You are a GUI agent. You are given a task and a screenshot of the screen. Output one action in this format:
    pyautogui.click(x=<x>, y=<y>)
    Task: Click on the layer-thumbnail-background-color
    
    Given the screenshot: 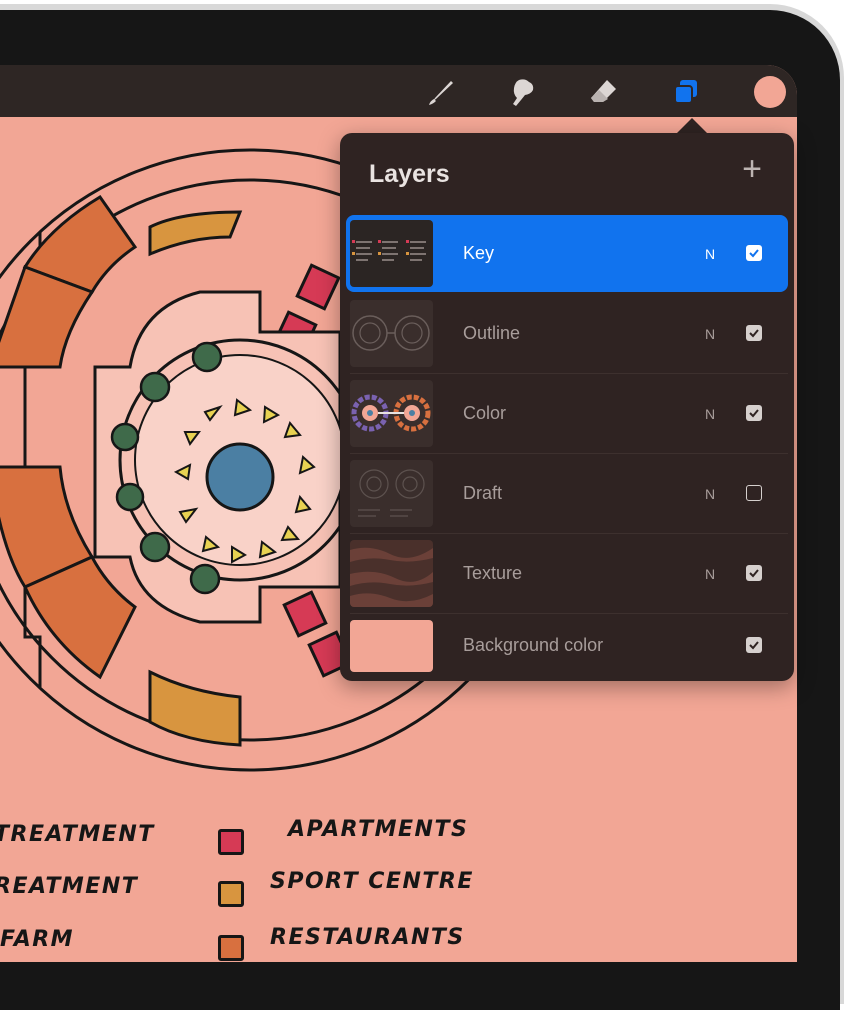 What is the action you would take?
    pyautogui.click(x=391, y=646)
    